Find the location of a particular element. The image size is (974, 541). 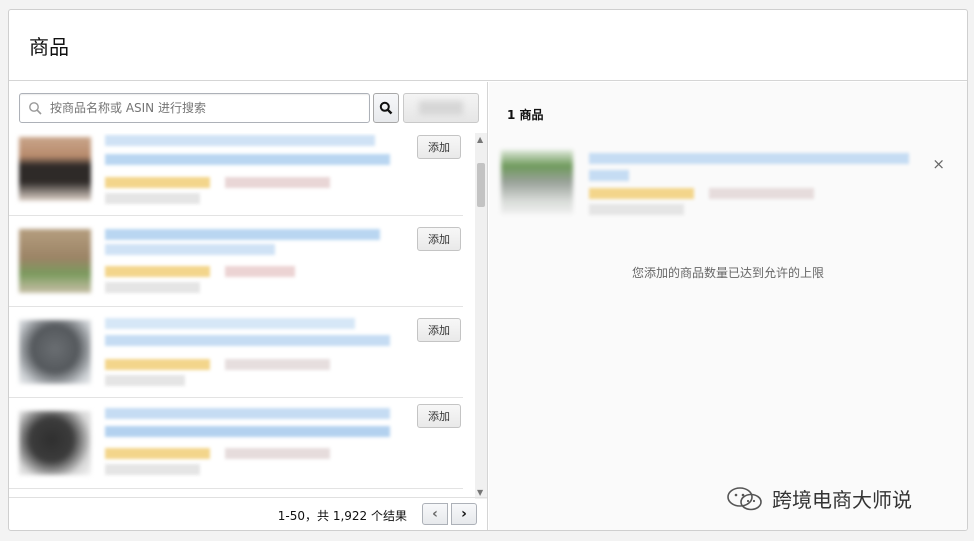

watermark: 跨境电商大师说 is located at coordinates (819, 498).